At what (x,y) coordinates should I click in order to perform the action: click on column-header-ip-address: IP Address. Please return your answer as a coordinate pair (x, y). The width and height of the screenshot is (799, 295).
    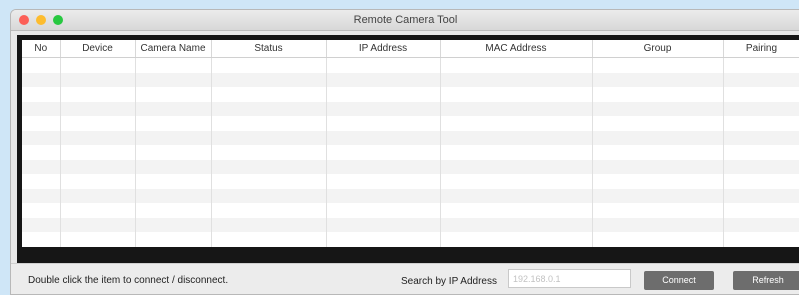
    Looking at the image, I should click on (383, 49).